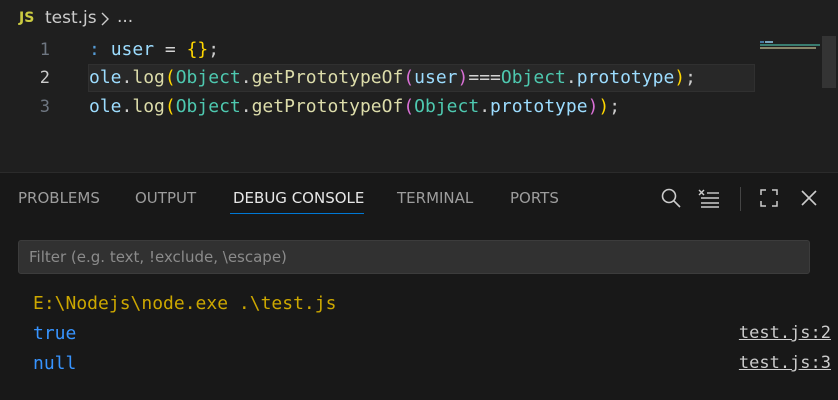  What do you see at coordinates (203, 49) in the screenshot?
I see `code-token: }` at bounding box center [203, 49].